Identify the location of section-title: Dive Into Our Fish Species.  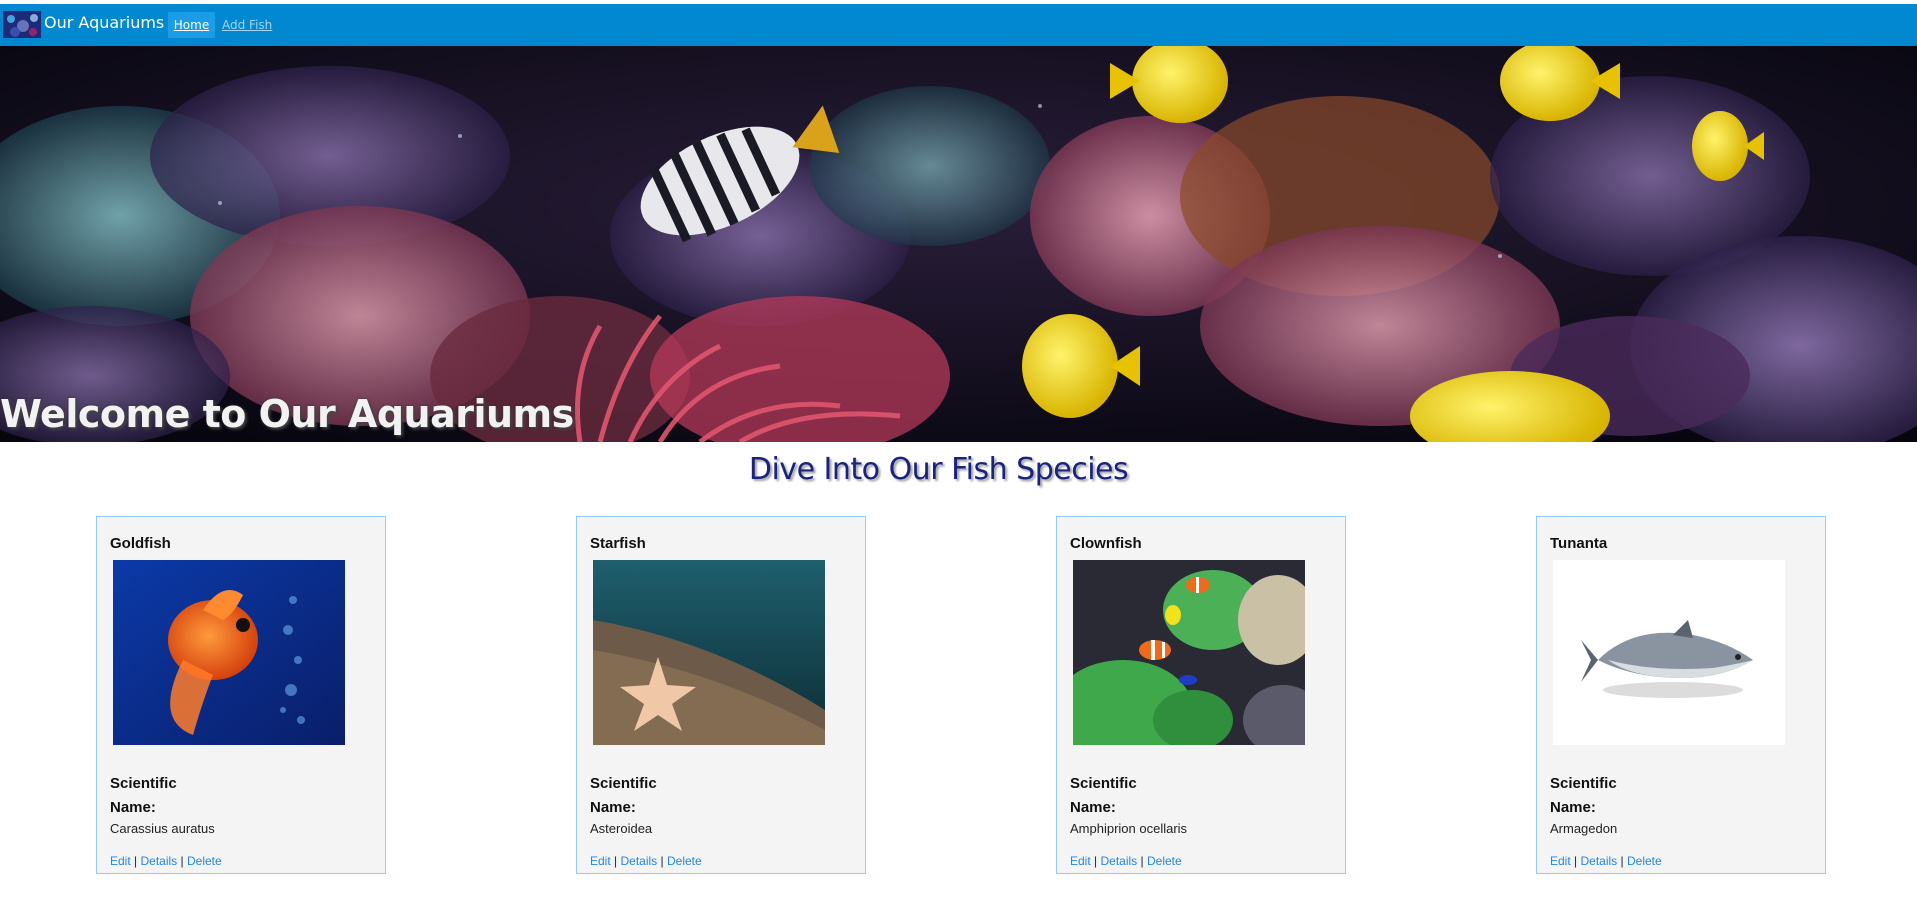
(938, 469).